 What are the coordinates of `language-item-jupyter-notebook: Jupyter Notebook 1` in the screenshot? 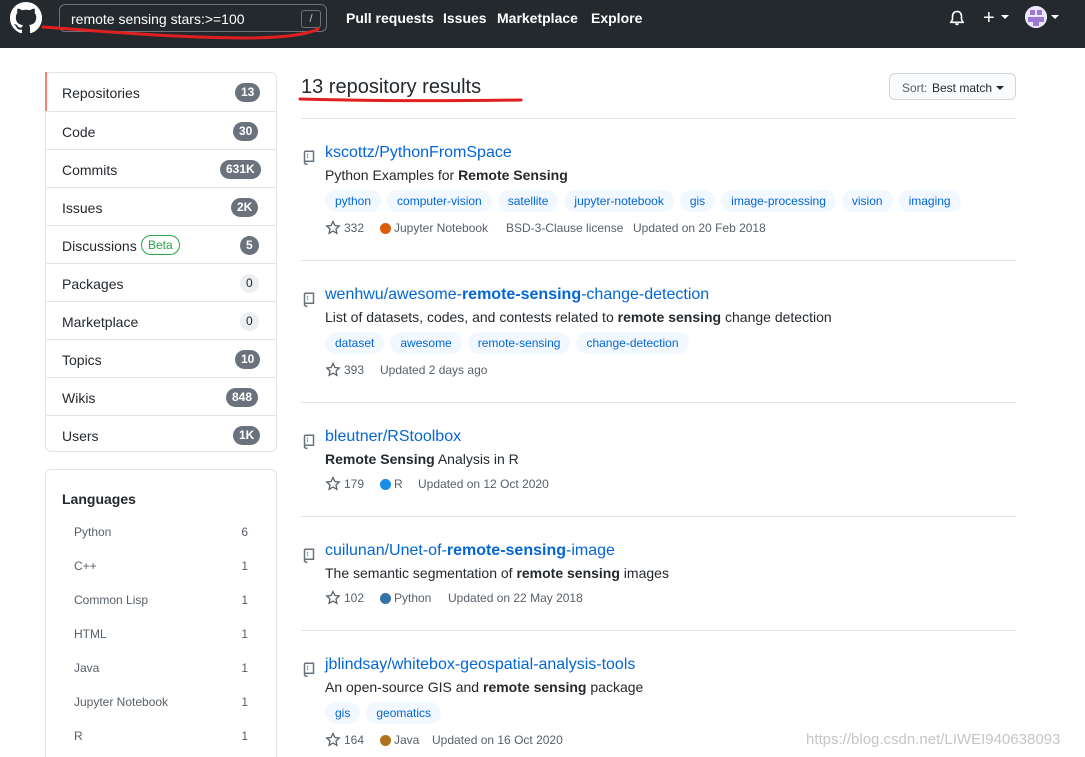 It's located at (161, 705).